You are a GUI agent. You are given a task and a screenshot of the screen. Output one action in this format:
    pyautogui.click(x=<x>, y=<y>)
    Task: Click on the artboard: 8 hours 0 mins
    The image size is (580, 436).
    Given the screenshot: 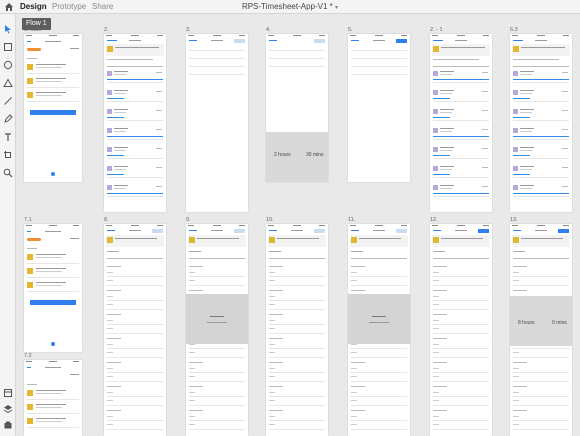 What is the action you would take?
    pyautogui.click(x=541, y=330)
    